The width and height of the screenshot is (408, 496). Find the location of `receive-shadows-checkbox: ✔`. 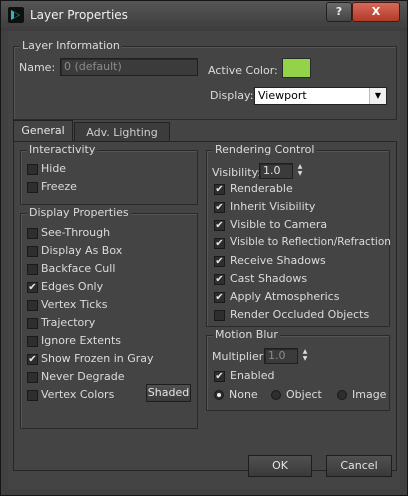

receive-shadows-checkbox: ✔ is located at coordinates (219, 261).